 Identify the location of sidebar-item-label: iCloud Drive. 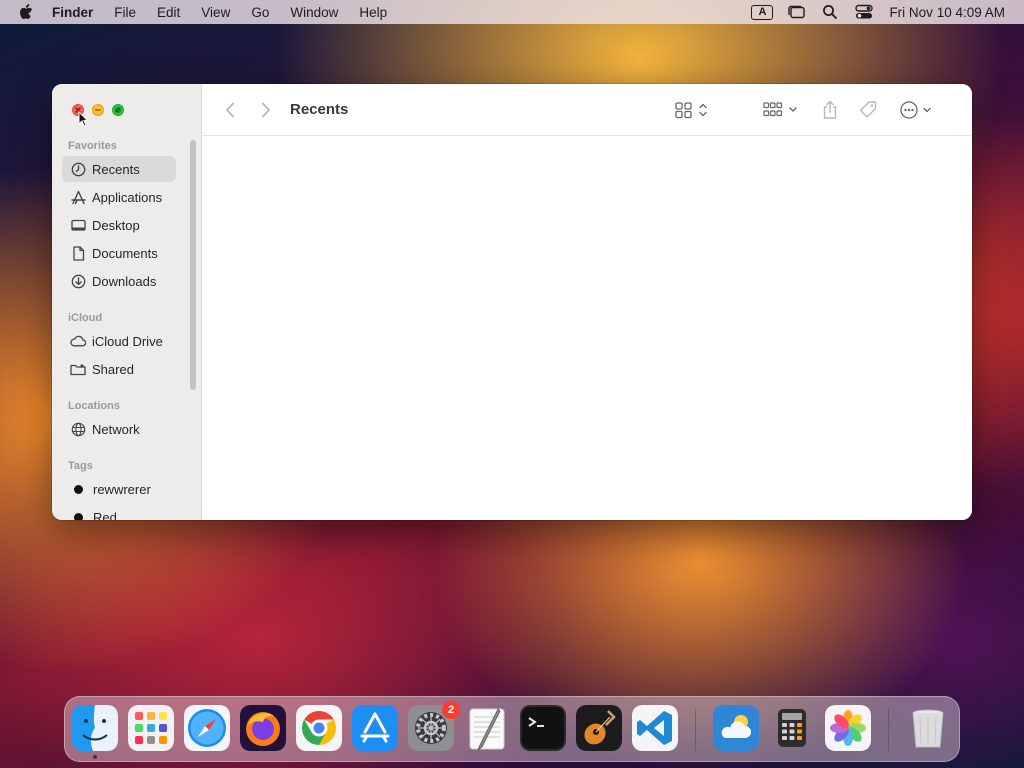
(127, 341).